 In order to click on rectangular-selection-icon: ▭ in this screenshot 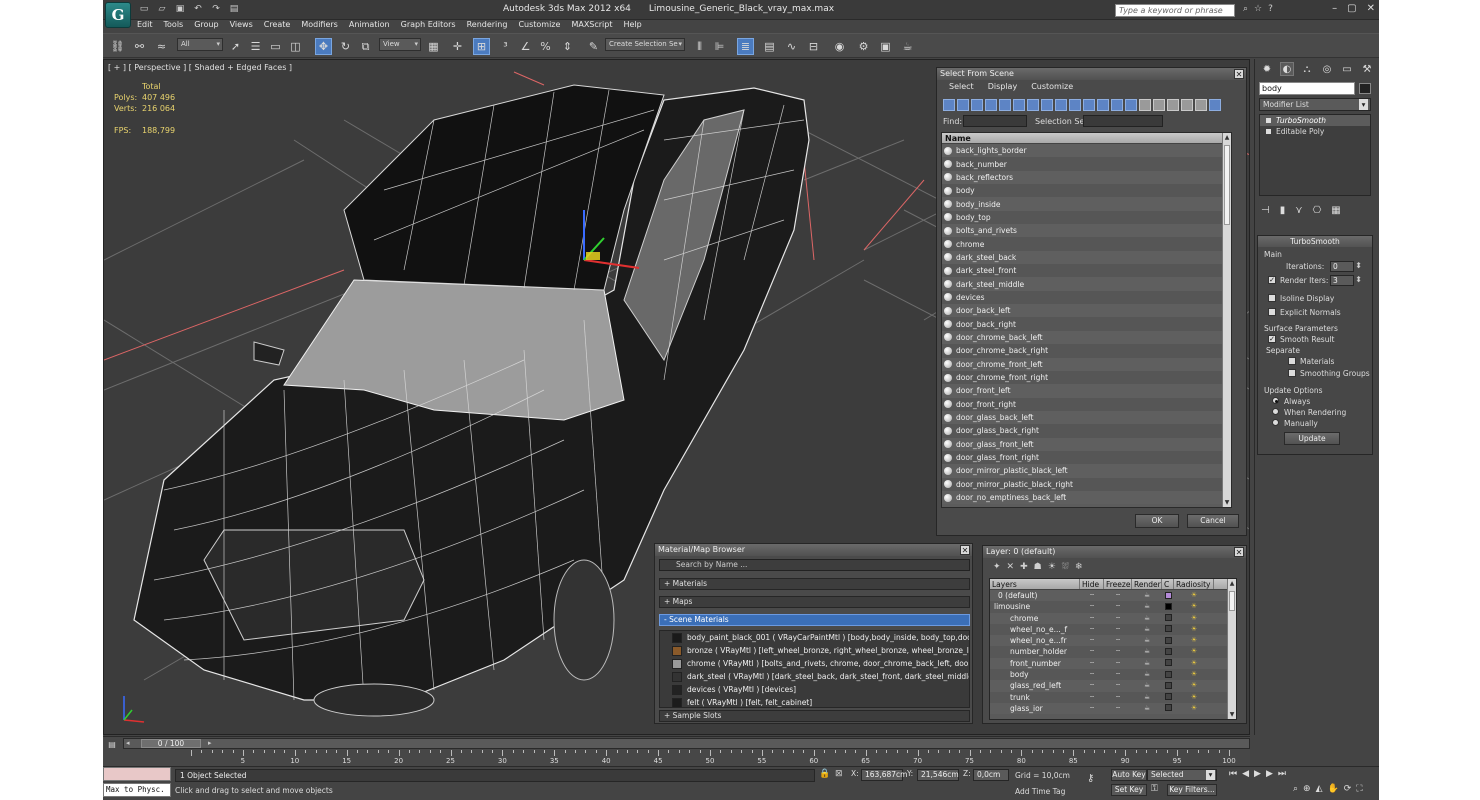, I will do `click(275, 46)`.